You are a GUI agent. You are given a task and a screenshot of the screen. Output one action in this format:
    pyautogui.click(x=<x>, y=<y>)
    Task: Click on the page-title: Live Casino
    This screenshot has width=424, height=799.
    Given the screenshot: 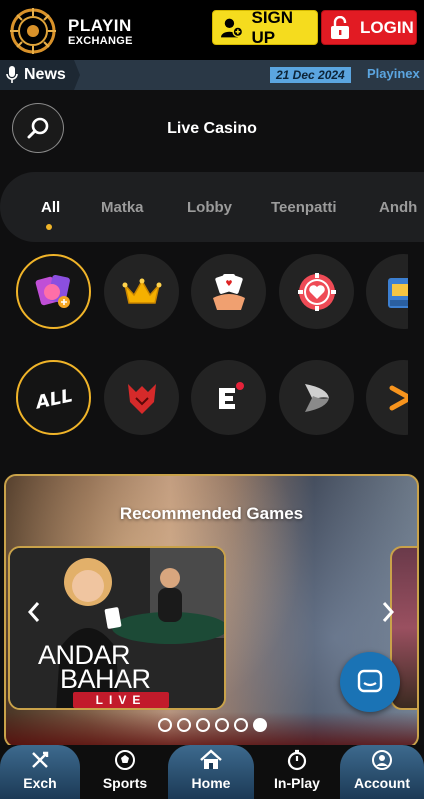 What is the action you would take?
    pyautogui.click(x=212, y=129)
    